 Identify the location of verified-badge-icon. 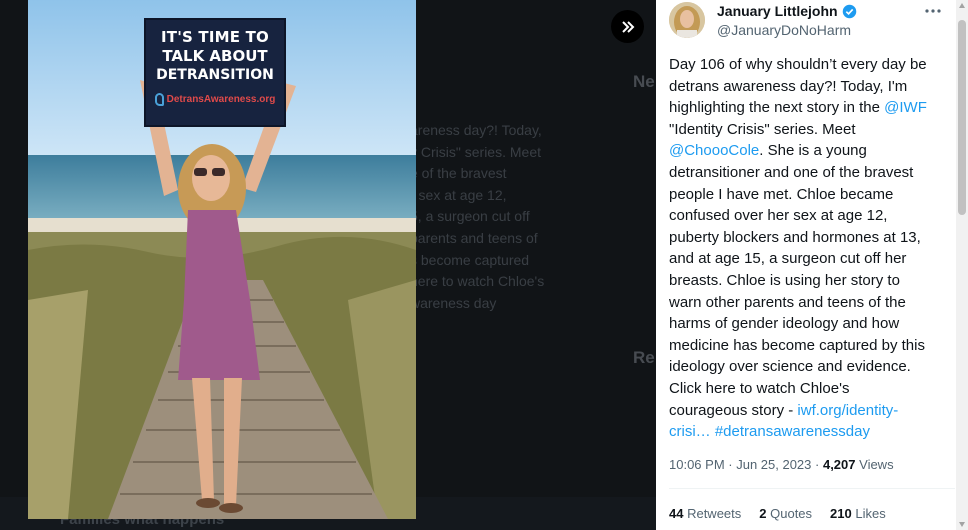
(849, 11).